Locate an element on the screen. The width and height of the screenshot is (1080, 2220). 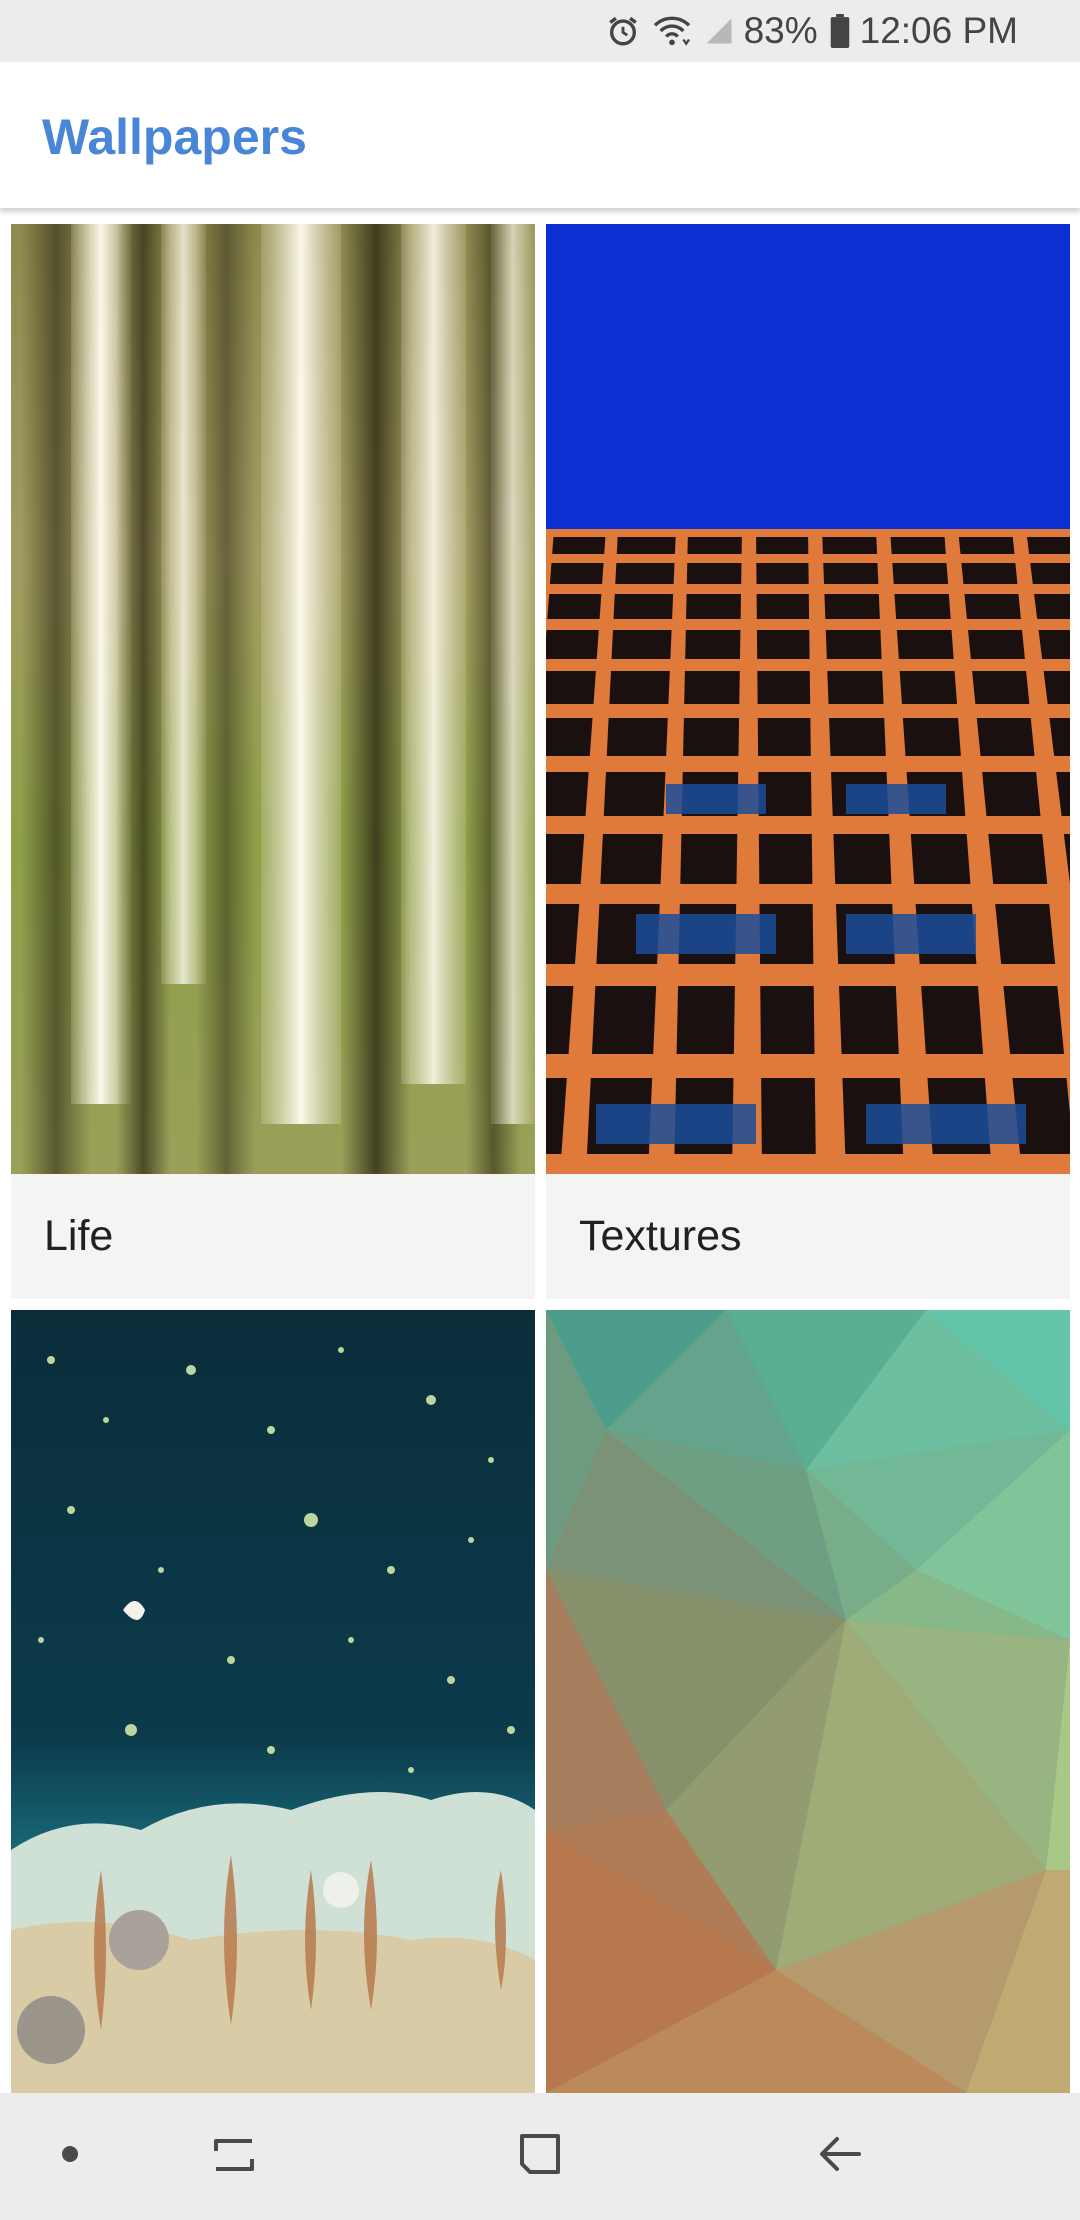
recents-icon is located at coordinates (235, 2156).